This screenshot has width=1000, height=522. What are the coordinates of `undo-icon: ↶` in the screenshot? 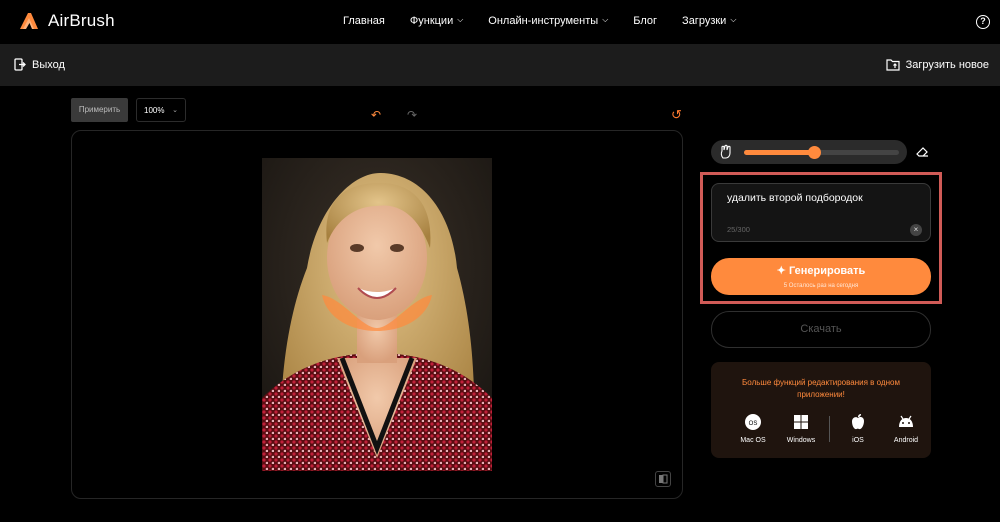 It's located at (376, 115).